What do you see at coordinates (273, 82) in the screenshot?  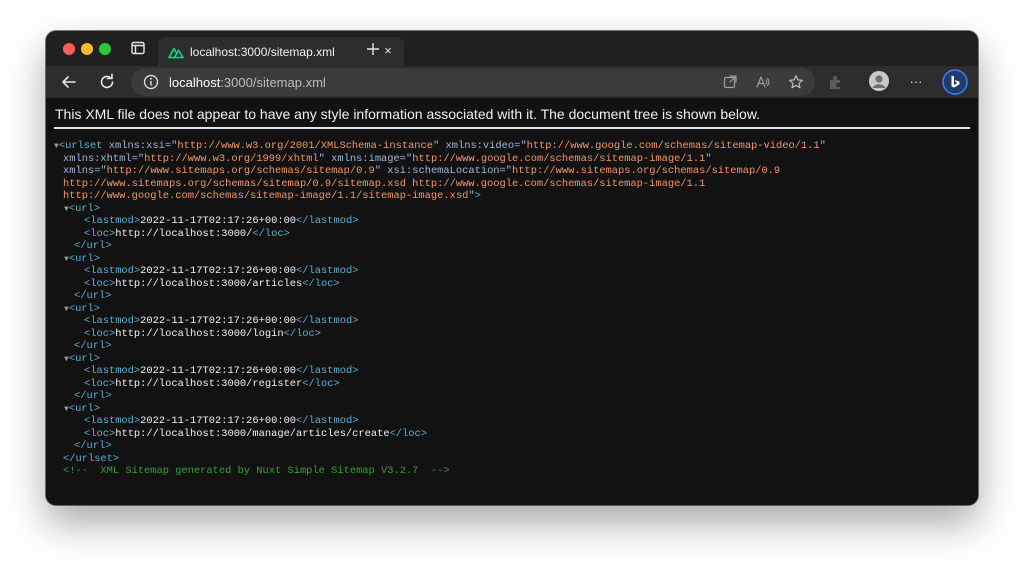 I see `url-path: :3000/sitemap.xml` at bounding box center [273, 82].